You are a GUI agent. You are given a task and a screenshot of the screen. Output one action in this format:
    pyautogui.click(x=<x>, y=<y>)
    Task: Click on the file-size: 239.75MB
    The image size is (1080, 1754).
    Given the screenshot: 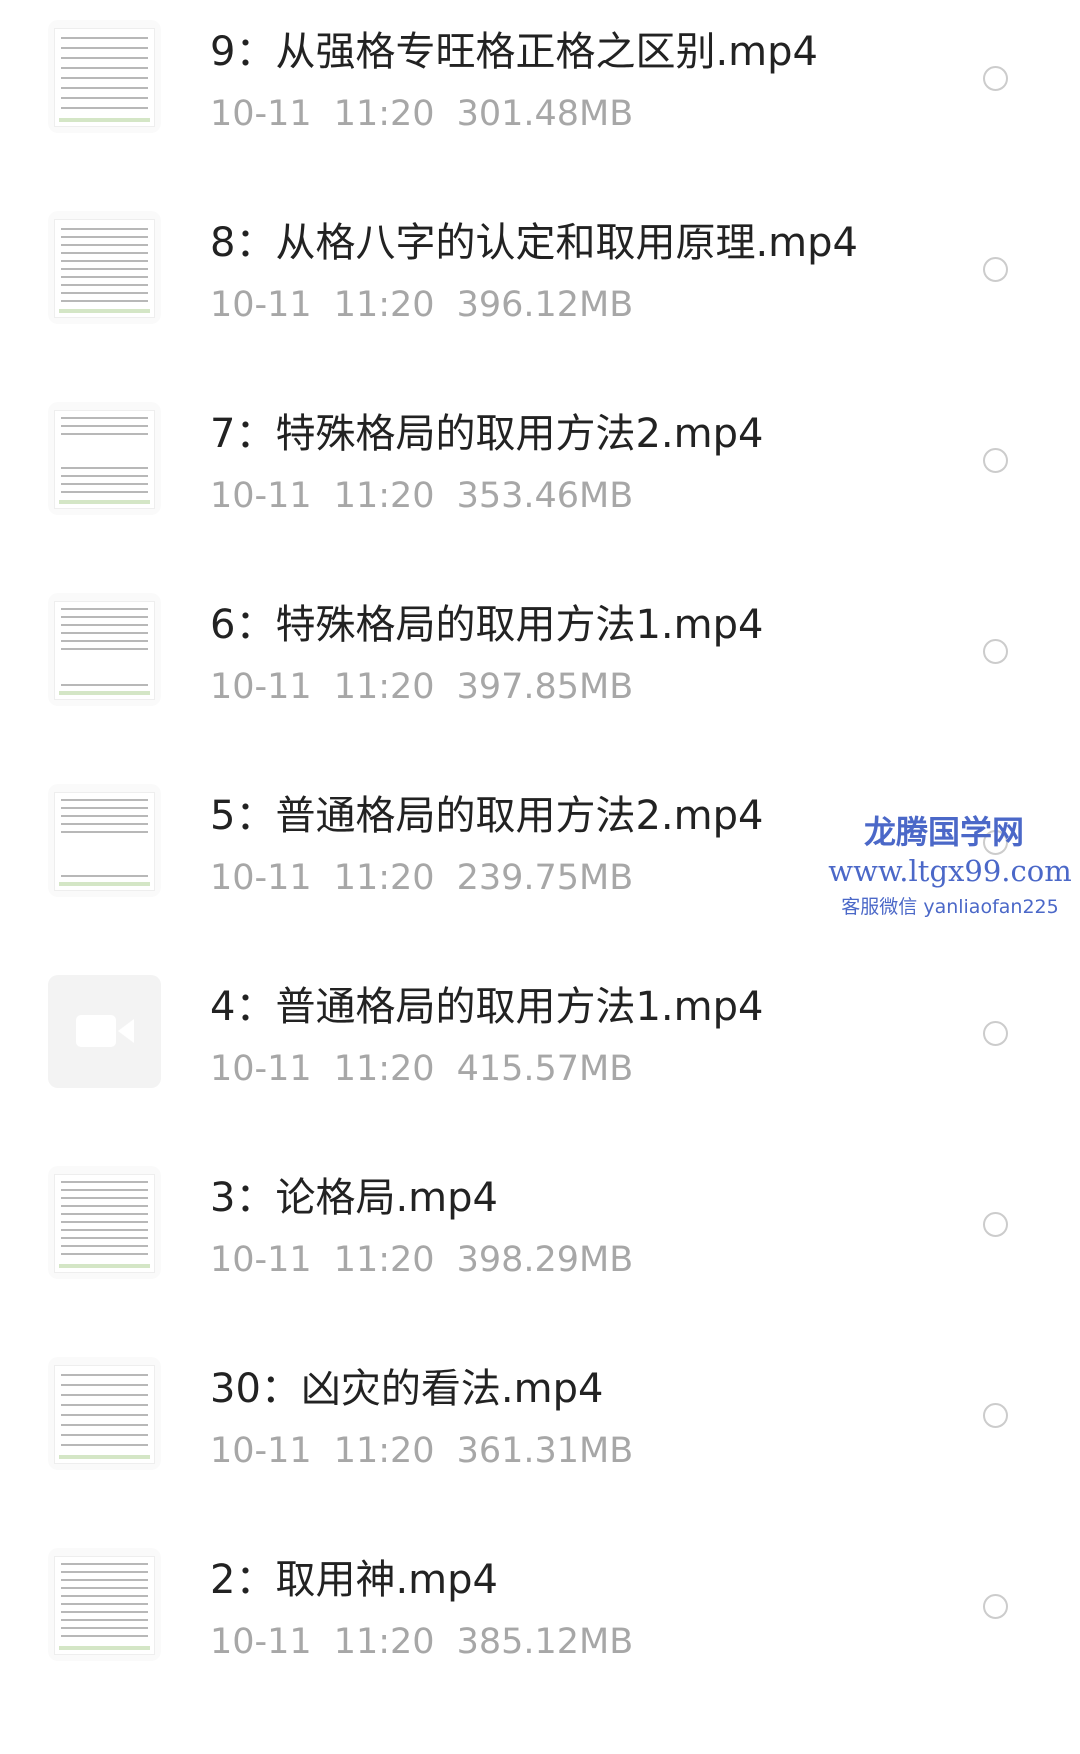 What is the action you would take?
    pyautogui.click(x=545, y=878)
    